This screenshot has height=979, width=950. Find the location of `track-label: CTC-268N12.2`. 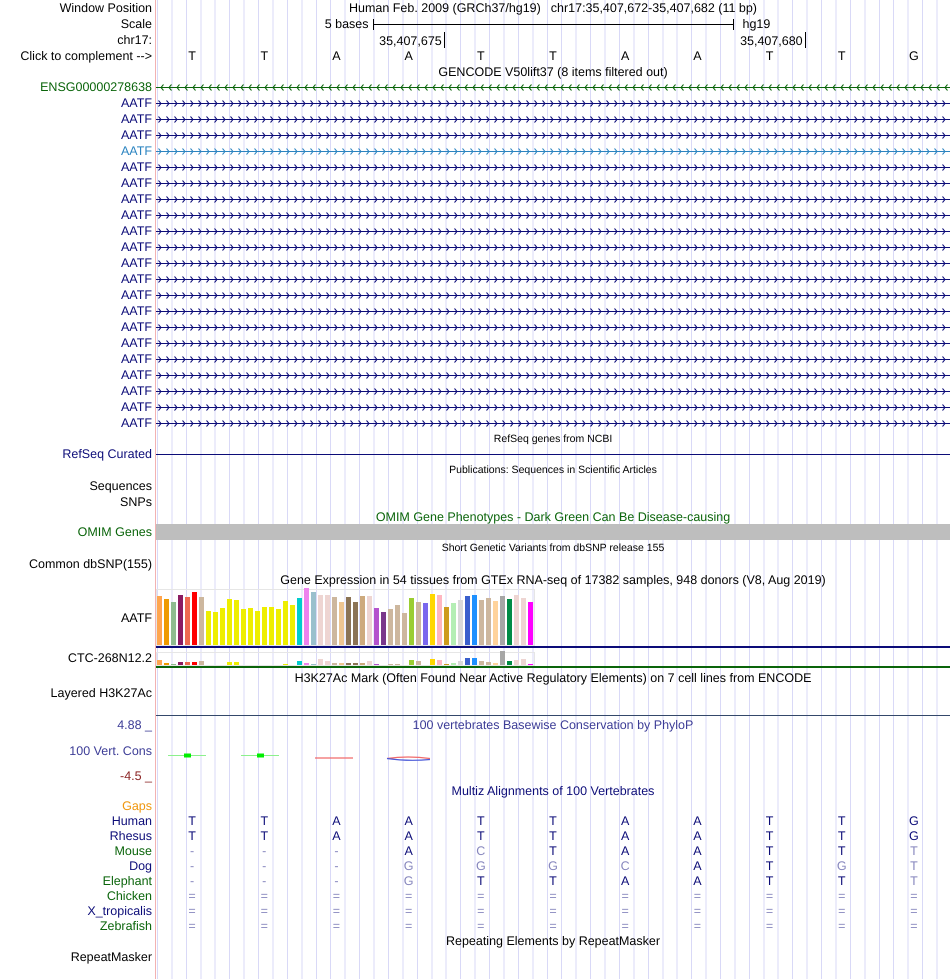

track-label: CTC-268N12.2 is located at coordinates (110, 658).